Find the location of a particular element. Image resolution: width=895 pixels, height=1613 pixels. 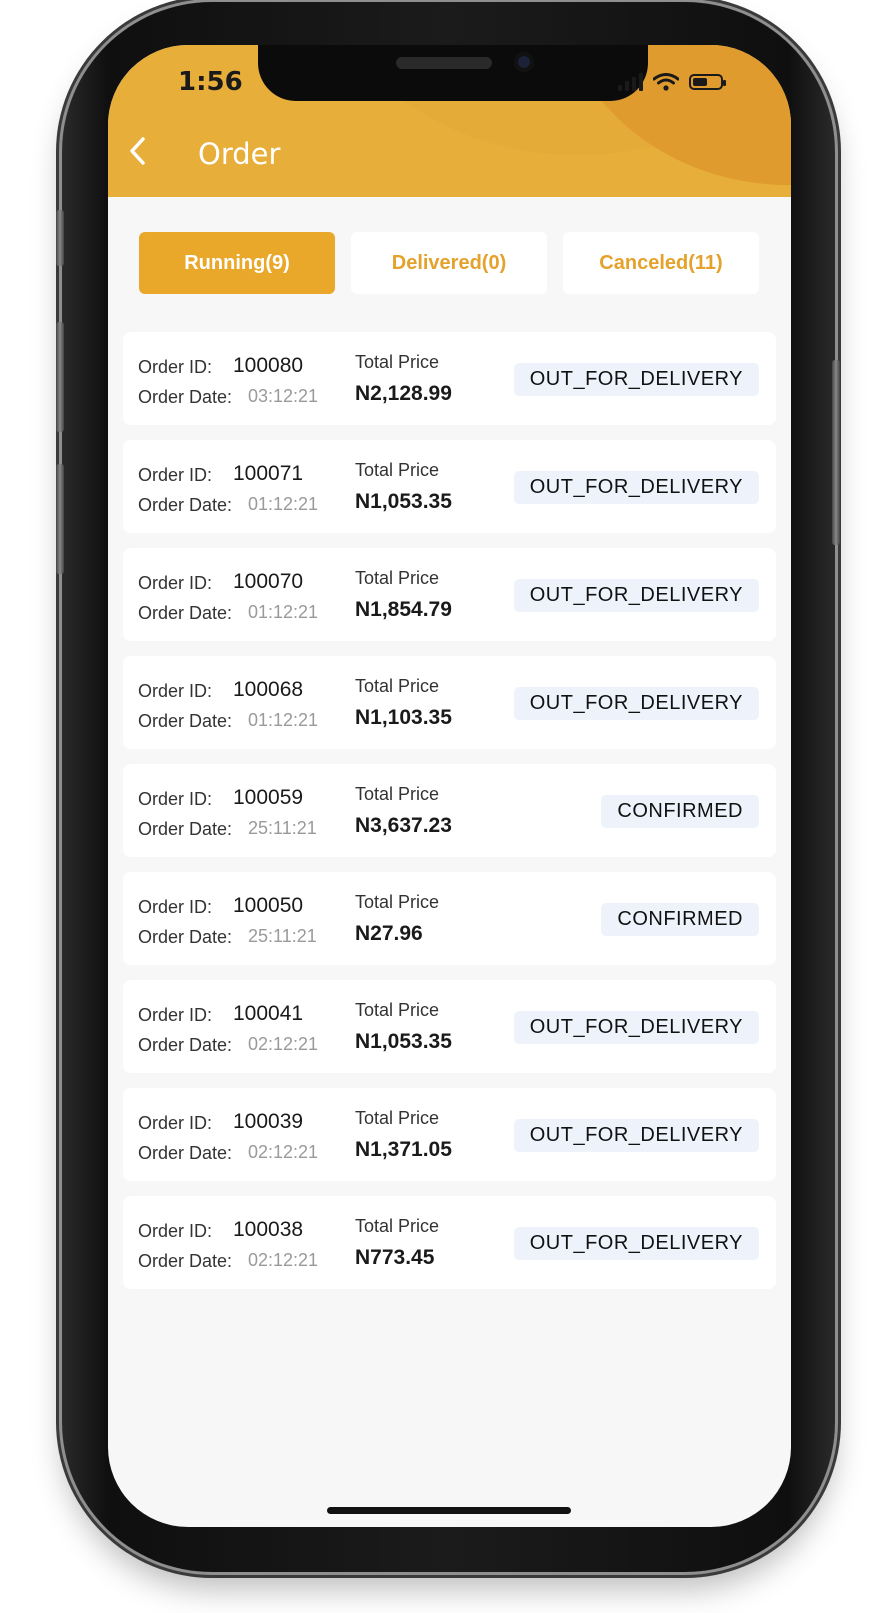

mute-switch is located at coordinates (60, 238).